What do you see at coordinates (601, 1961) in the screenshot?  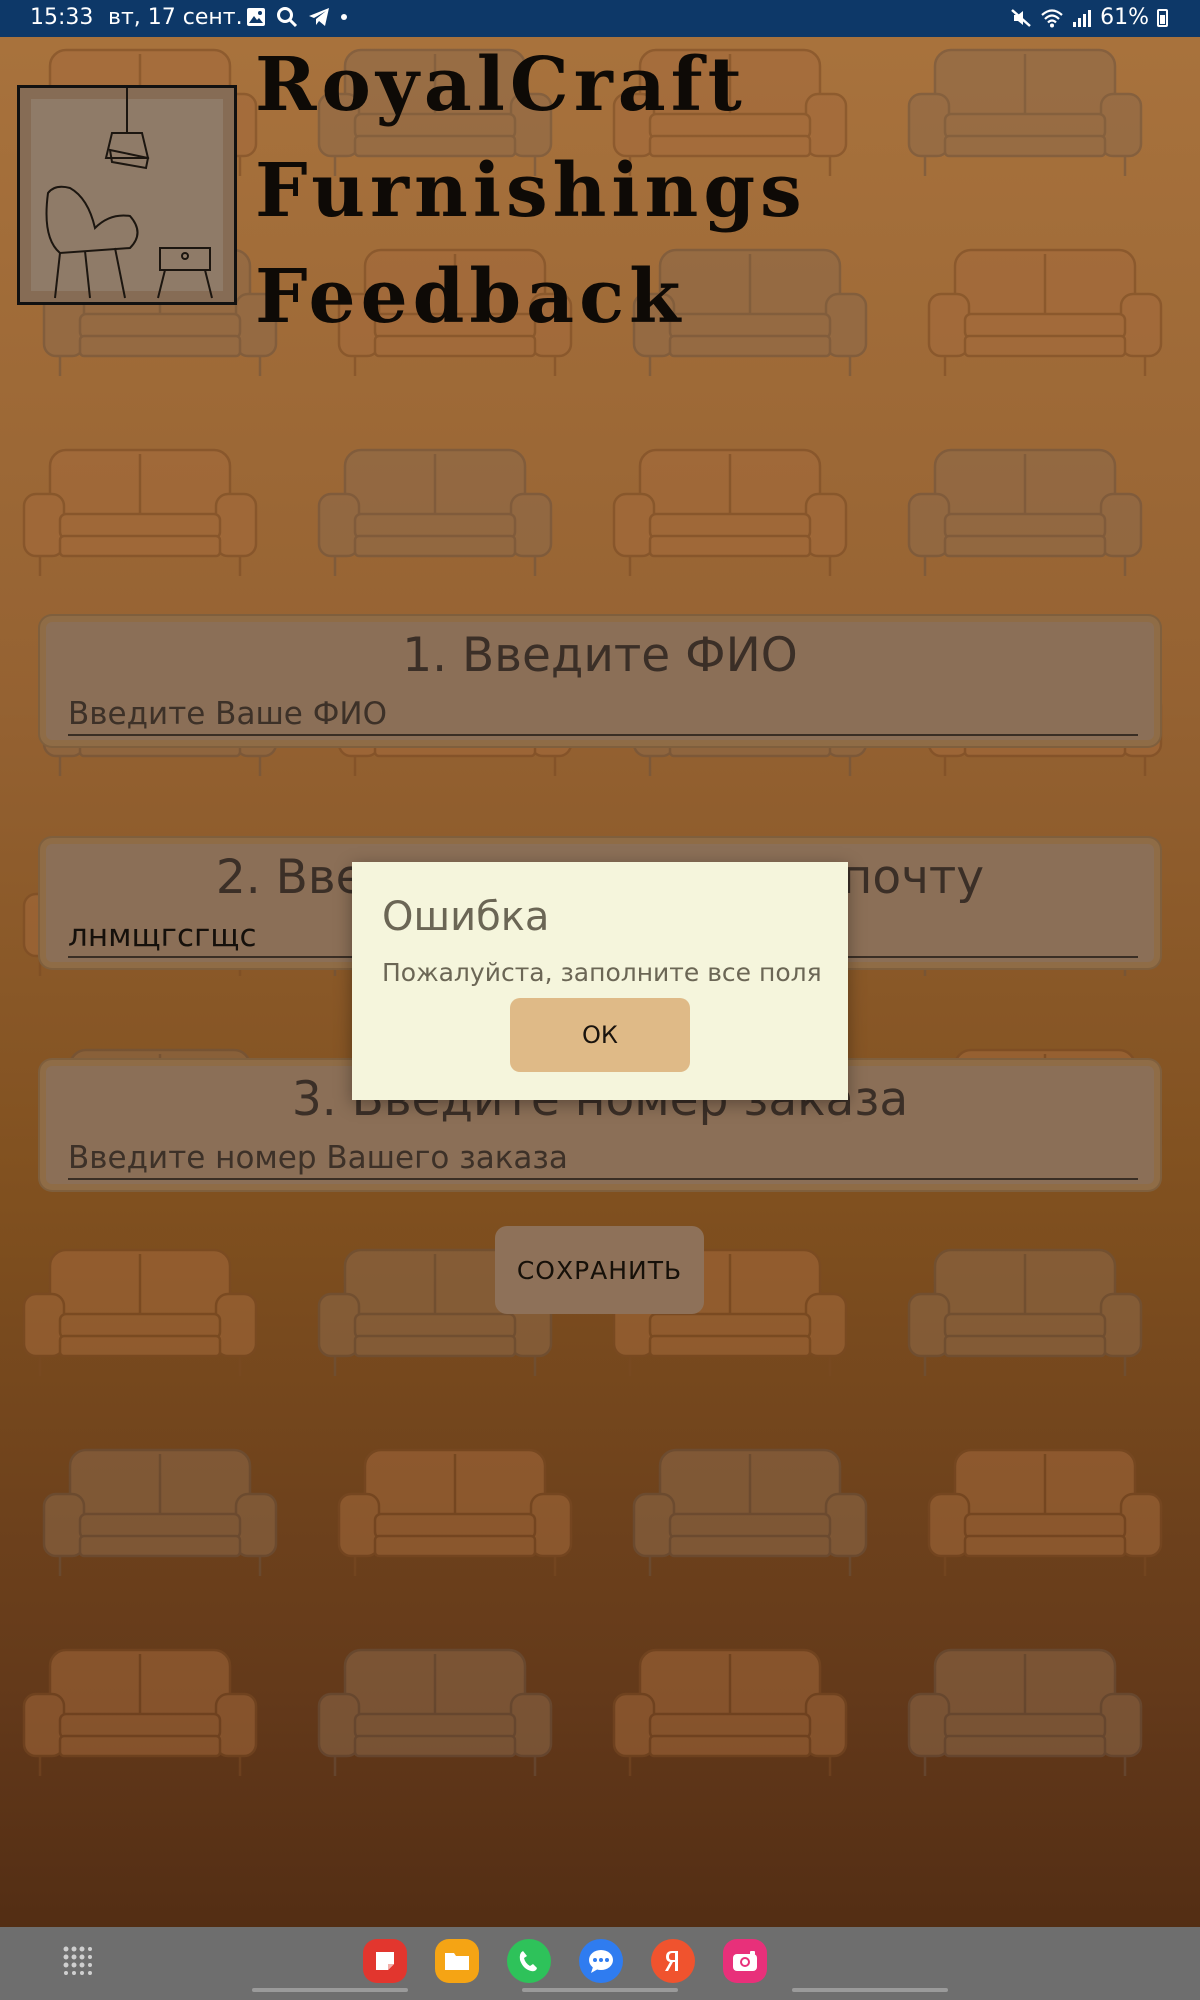 I see `messages-icon` at bounding box center [601, 1961].